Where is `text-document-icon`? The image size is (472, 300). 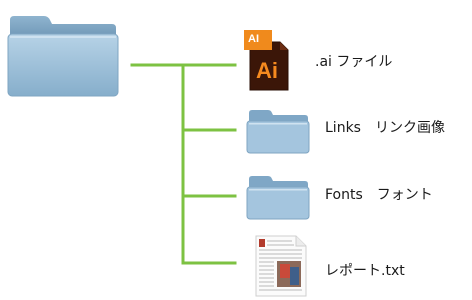
text-document-icon is located at coordinates (281, 266).